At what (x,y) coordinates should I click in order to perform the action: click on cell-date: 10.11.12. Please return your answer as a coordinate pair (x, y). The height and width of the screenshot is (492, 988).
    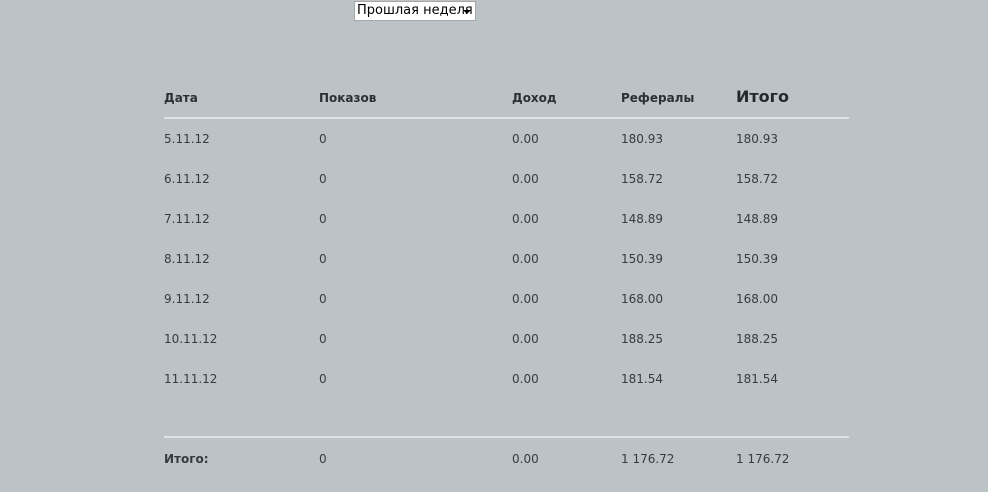
    Looking at the image, I should click on (191, 339).